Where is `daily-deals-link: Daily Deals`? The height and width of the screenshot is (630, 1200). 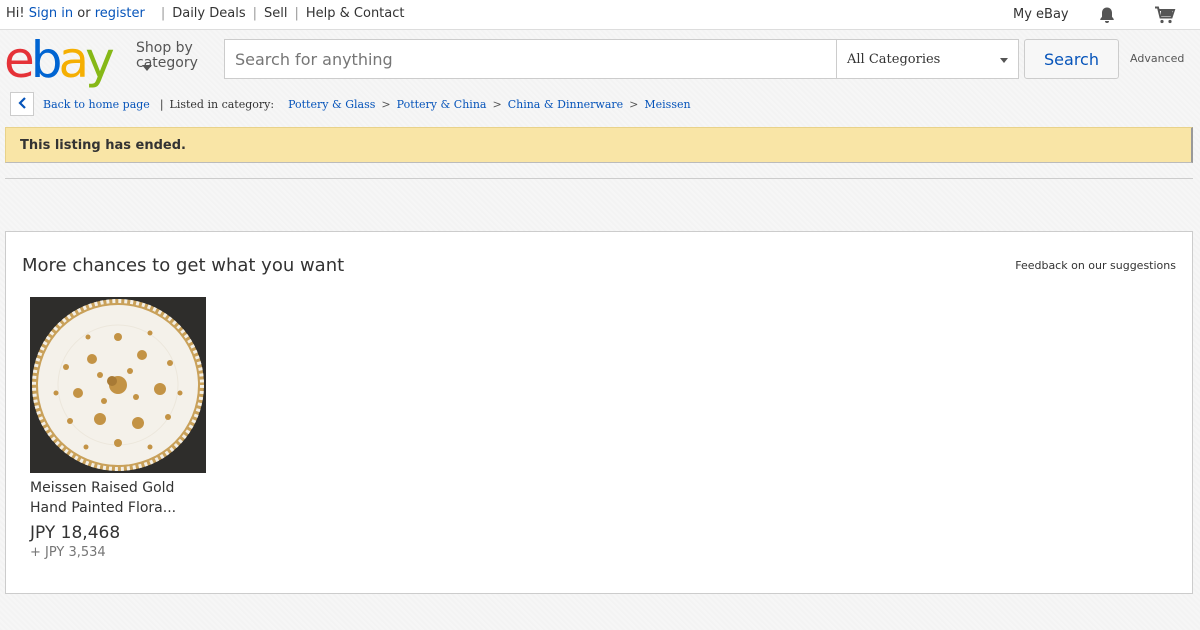
daily-deals-link: Daily Deals is located at coordinates (208, 13).